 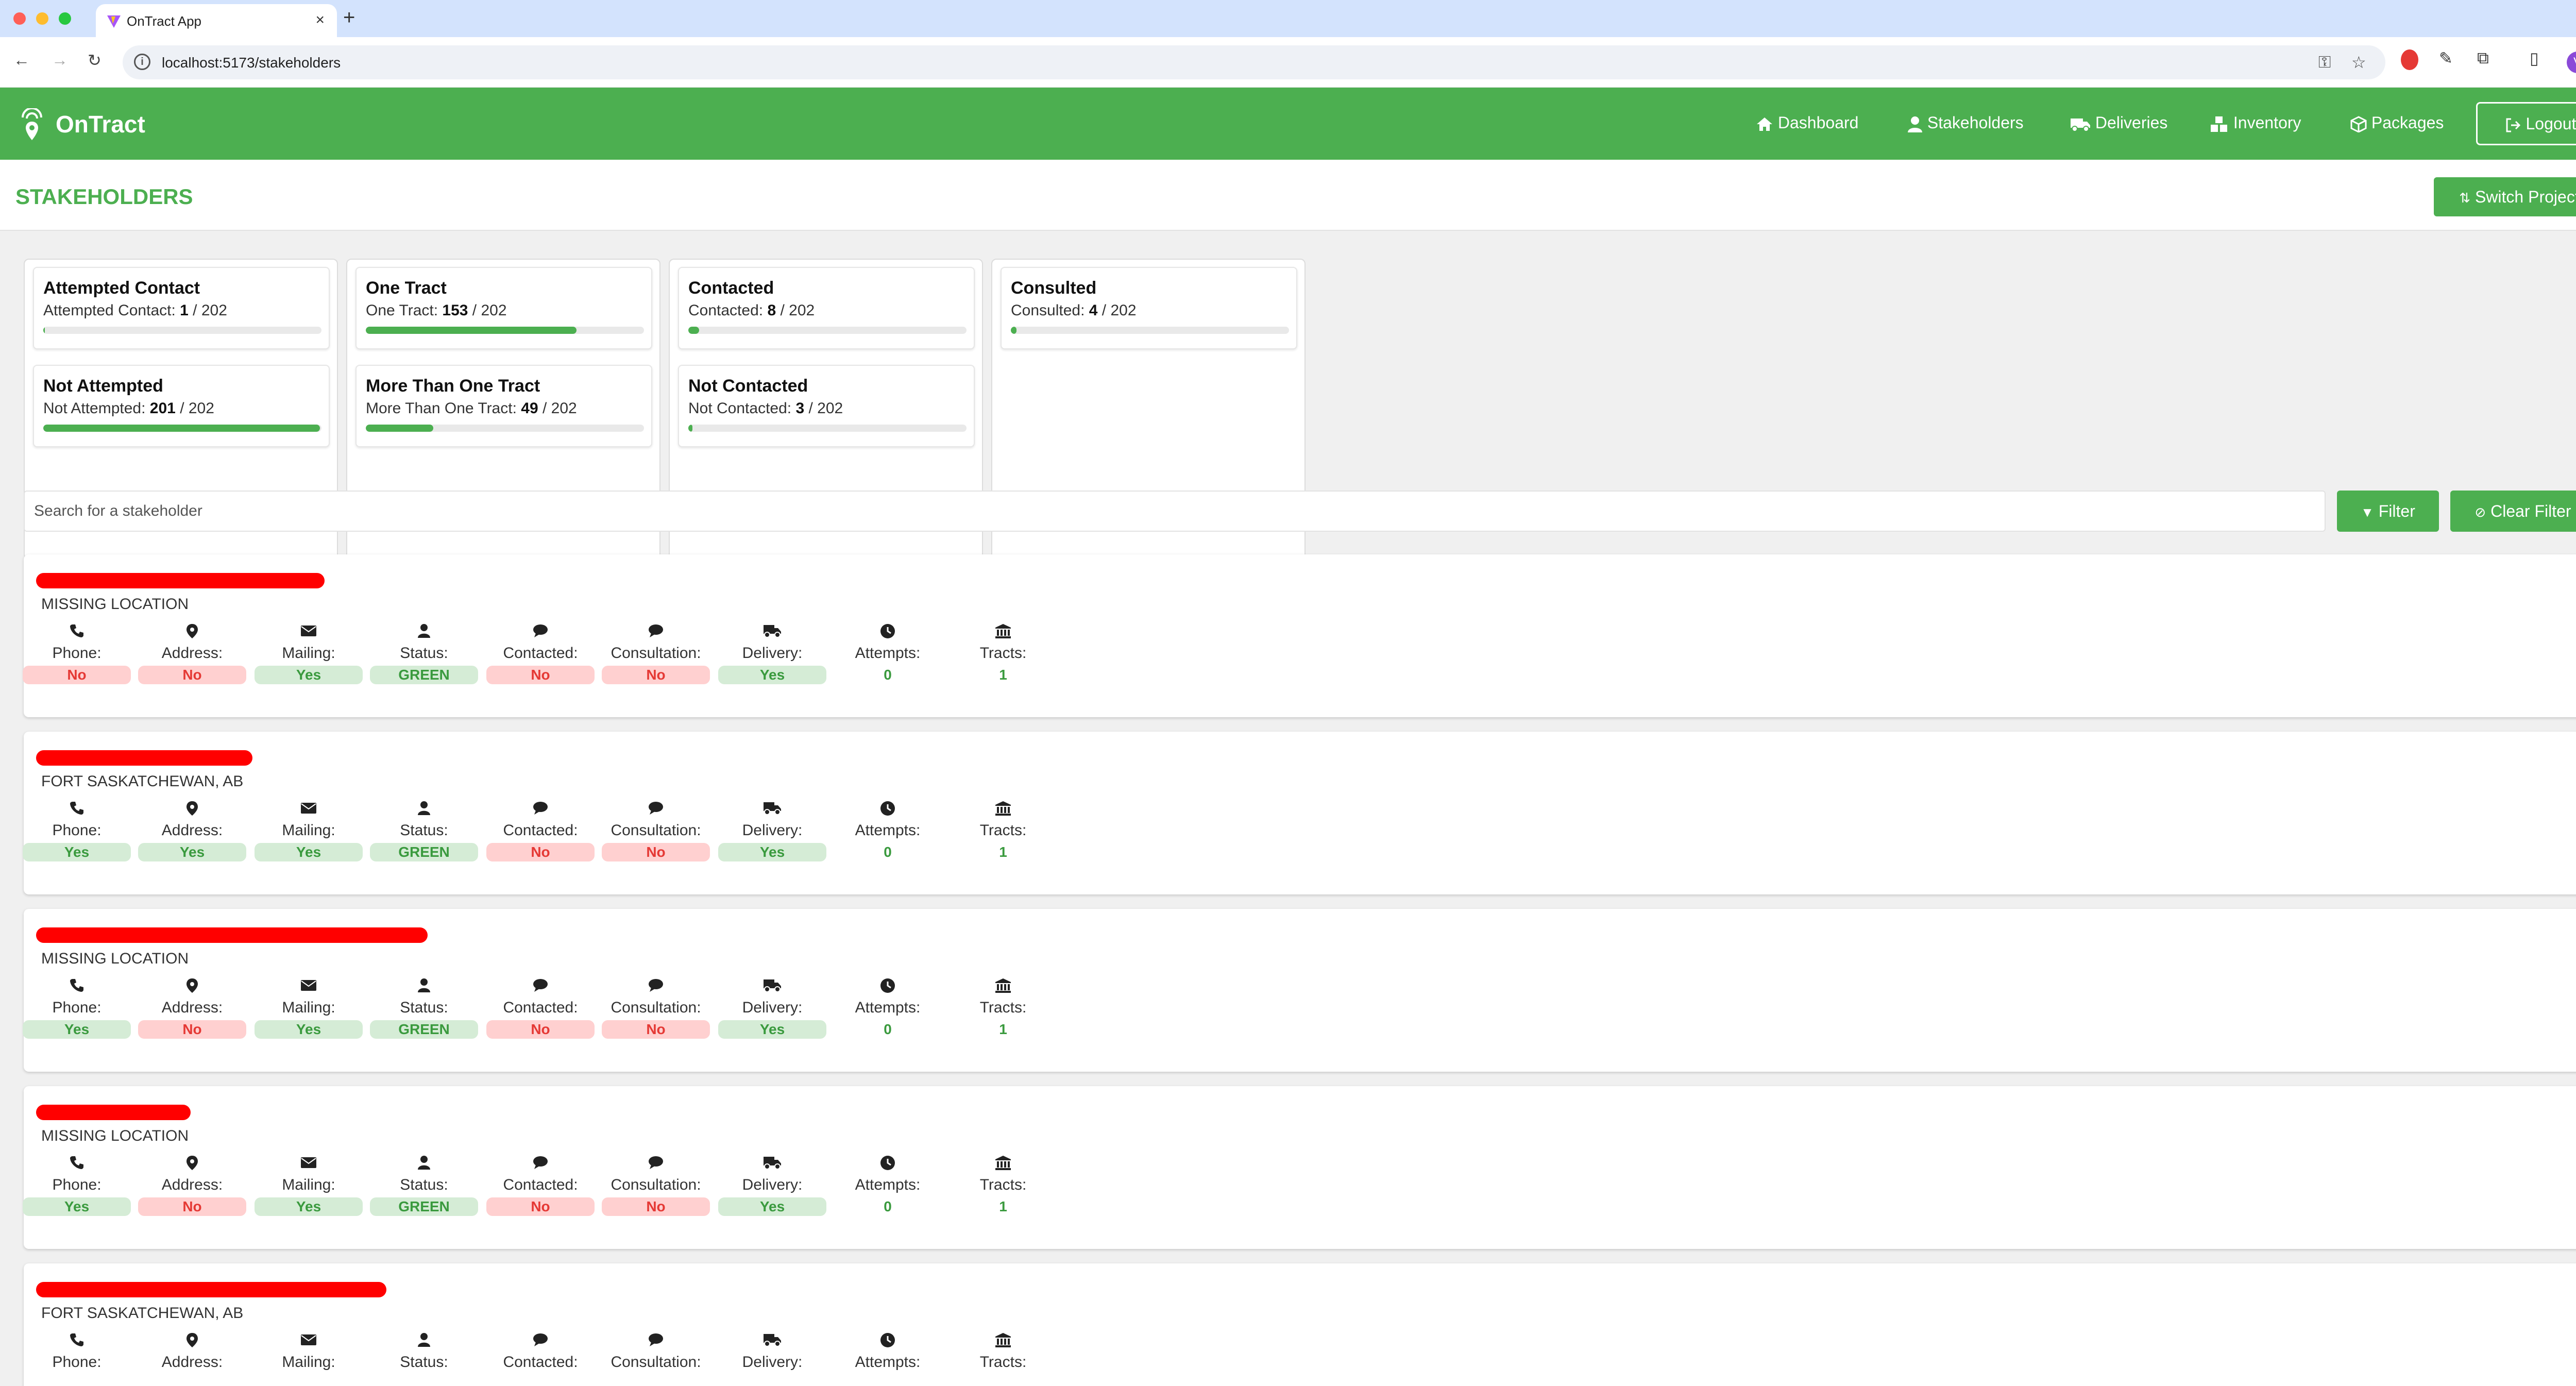 I want to click on phone-icon, so click(x=77, y=1165).